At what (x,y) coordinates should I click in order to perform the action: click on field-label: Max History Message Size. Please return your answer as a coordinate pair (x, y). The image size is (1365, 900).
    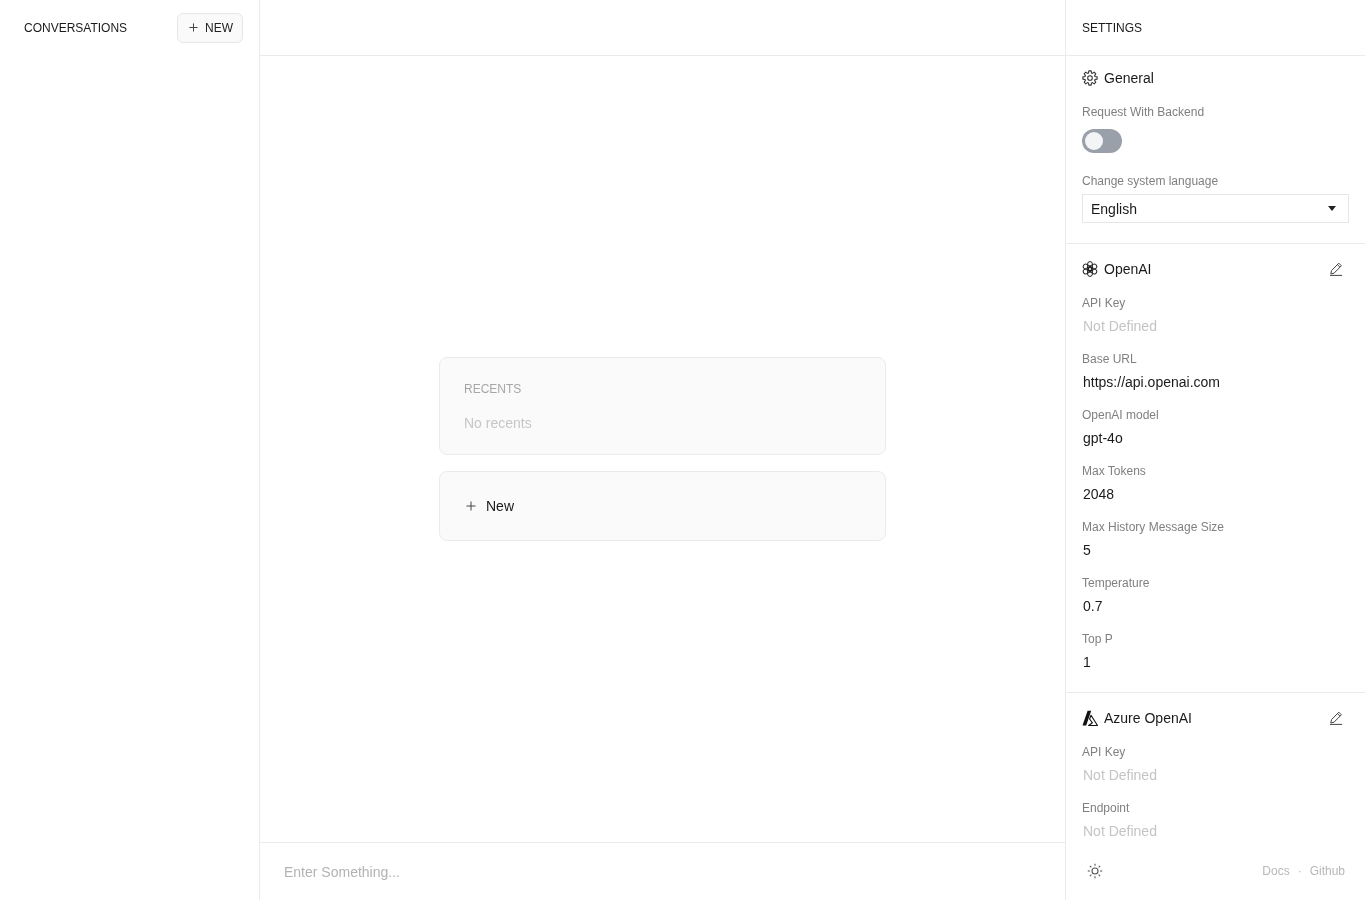
    Looking at the image, I should click on (1153, 527).